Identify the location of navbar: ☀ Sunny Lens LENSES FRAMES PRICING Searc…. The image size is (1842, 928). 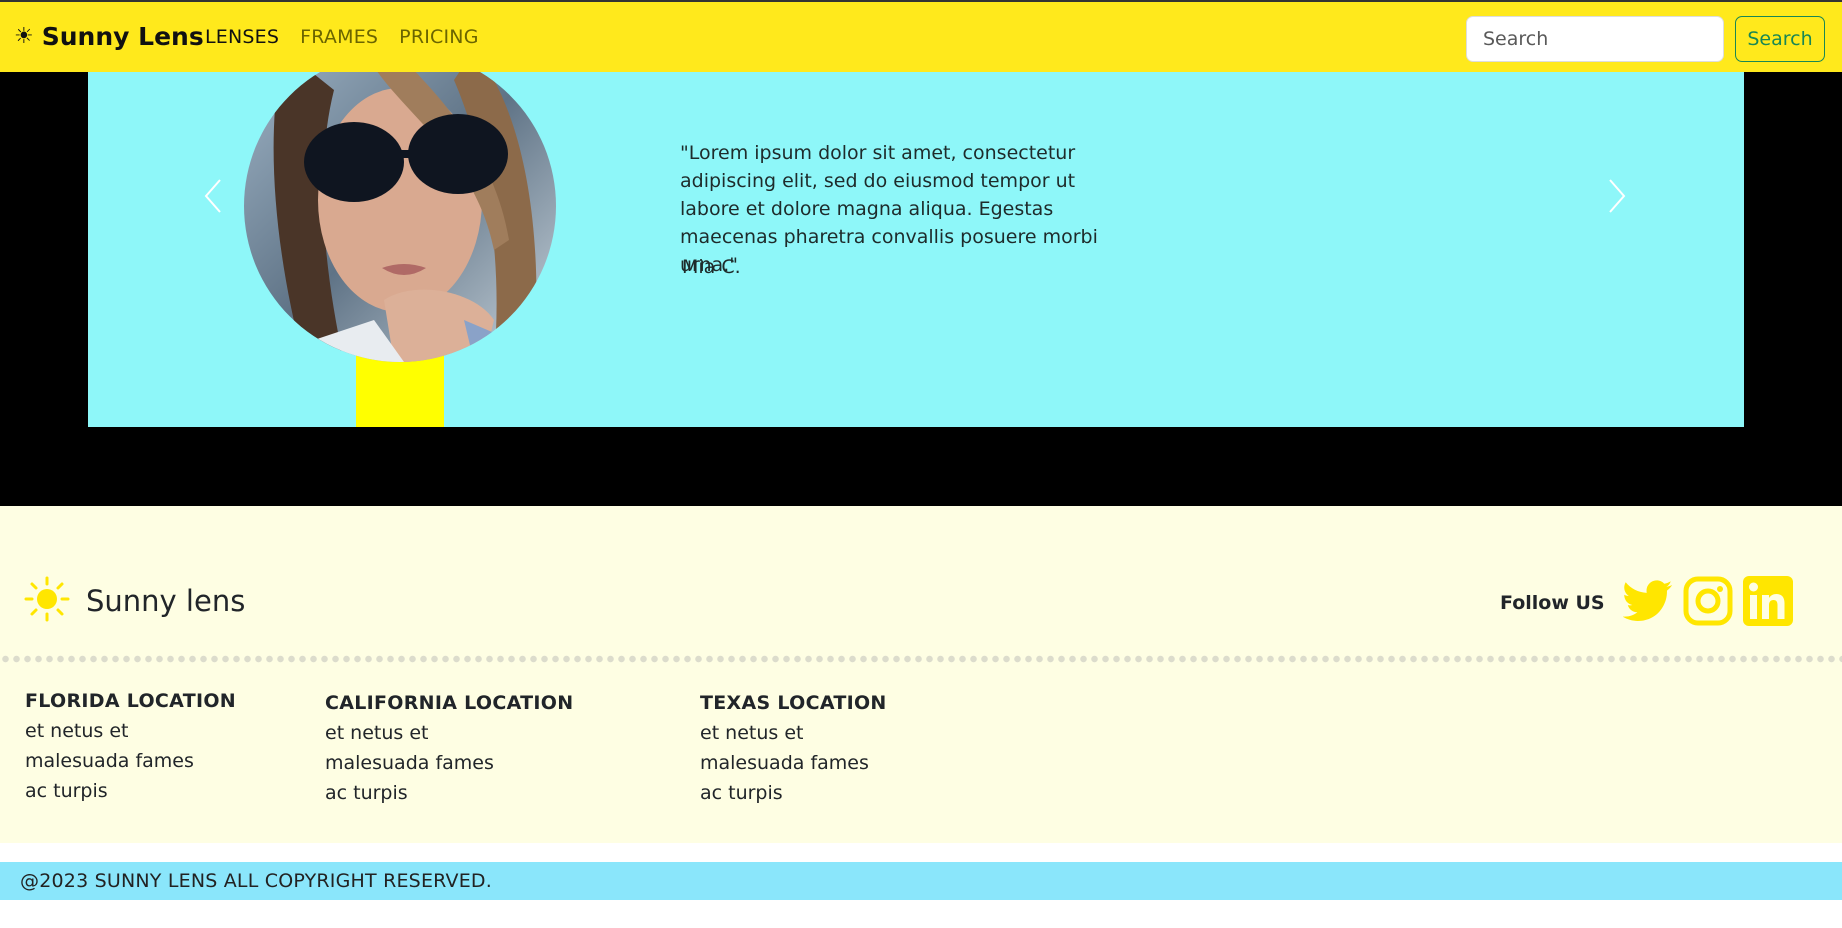
(921, 36).